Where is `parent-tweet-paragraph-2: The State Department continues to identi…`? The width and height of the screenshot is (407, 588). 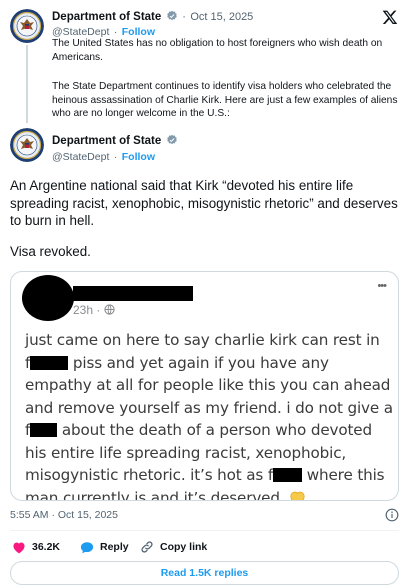 parent-tweet-paragraph-2: The State Department continues to identi… is located at coordinates (225, 100).